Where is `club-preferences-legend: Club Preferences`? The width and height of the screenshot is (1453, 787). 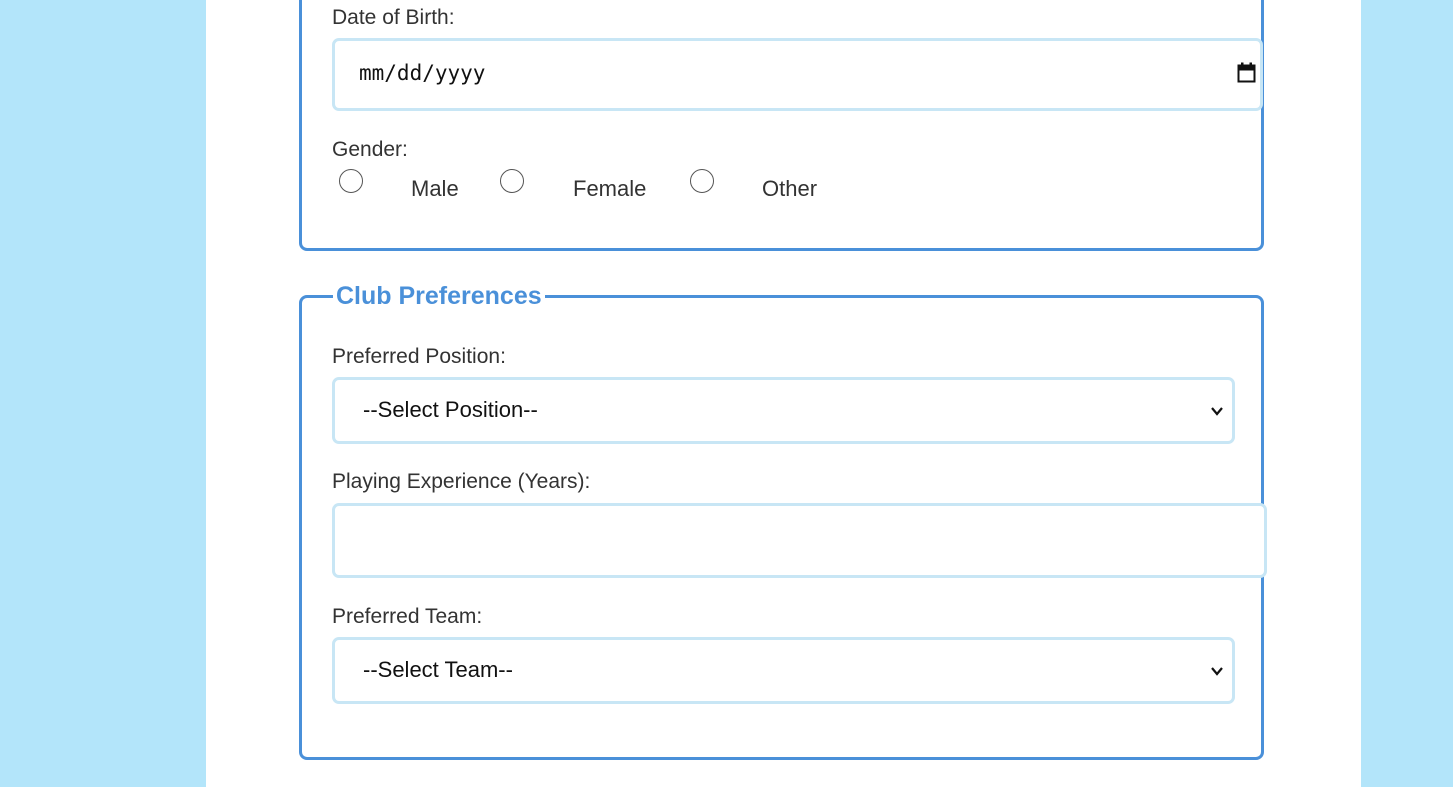 club-preferences-legend: Club Preferences is located at coordinates (439, 296).